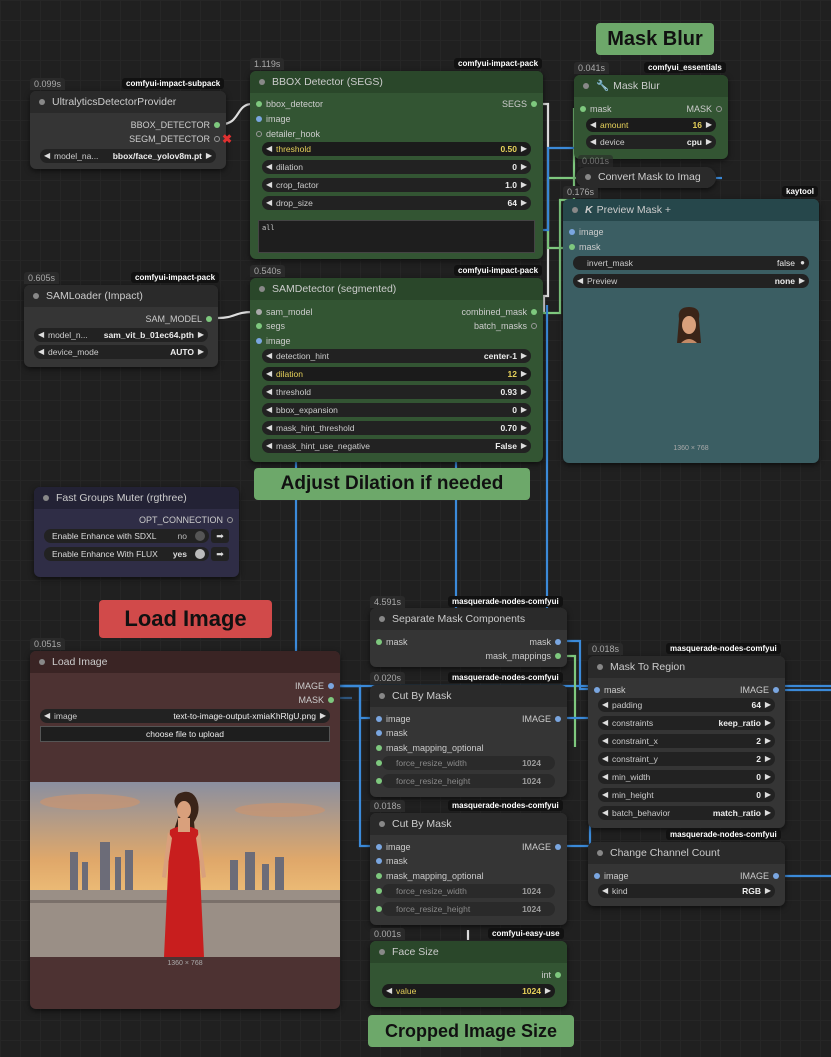  I want to click on face-size-node: Face Size int ◀ value 1024 ▶, so click(468, 974).